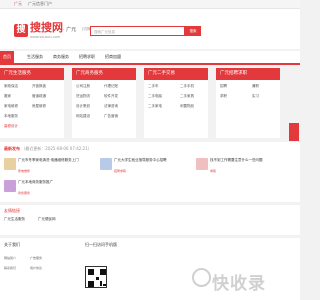 The image size is (320, 300). I want to click on news-item-tag: 招聘求职, so click(120, 171).